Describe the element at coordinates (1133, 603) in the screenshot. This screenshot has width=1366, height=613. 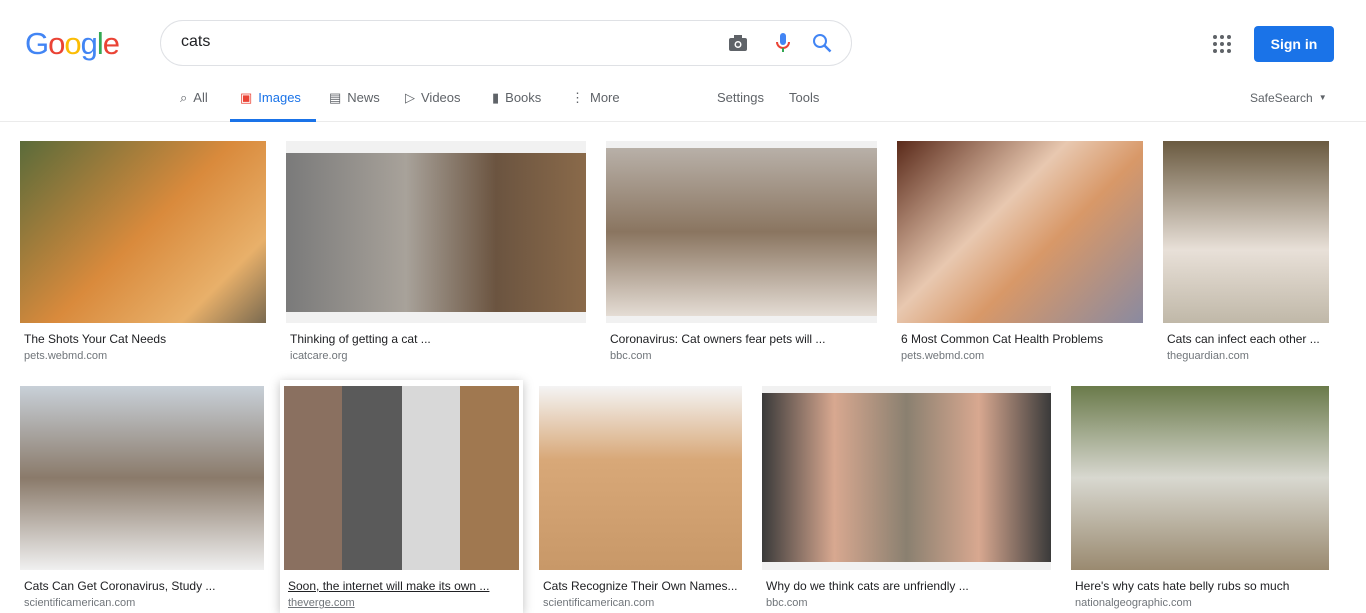
I see `result-source: nationalgeographic.com` at that location.